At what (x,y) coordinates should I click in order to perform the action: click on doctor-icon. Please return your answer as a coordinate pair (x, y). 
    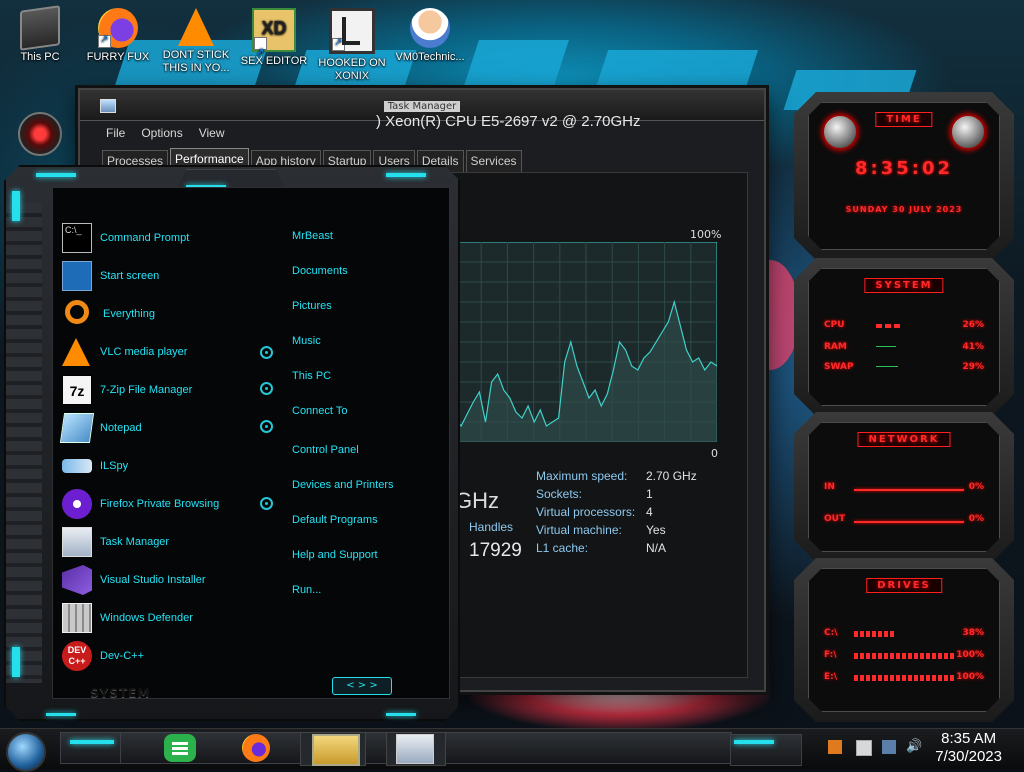
    Looking at the image, I should click on (430, 28).